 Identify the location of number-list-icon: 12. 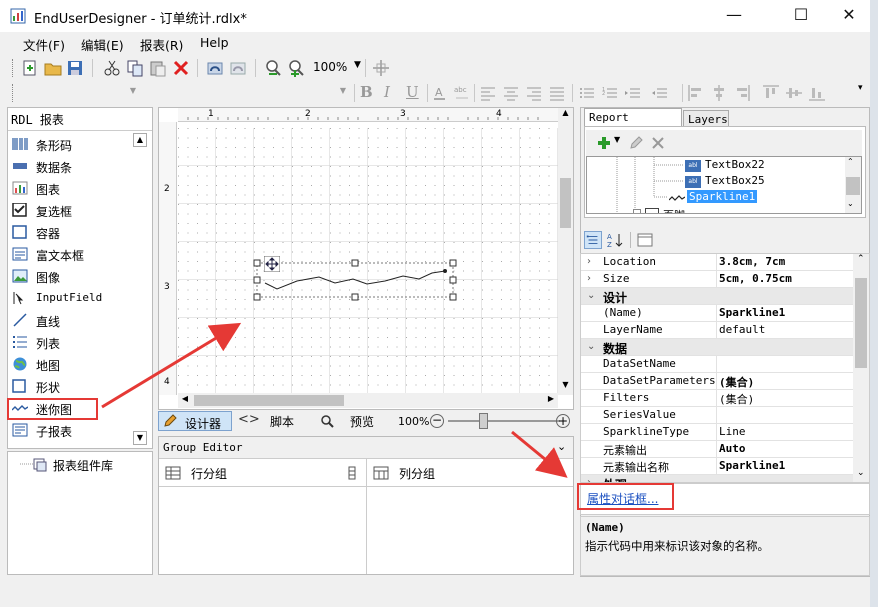
(610, 93).